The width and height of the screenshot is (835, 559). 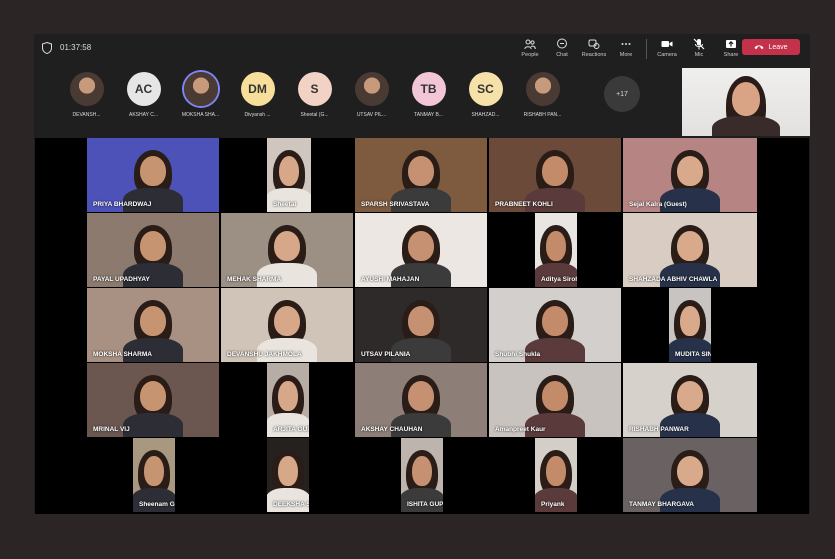 What do you see at coordinates (289, 175) in the screenshot?
I see `participant-video-tile: Sheetal` at bounding box center [289, 175].